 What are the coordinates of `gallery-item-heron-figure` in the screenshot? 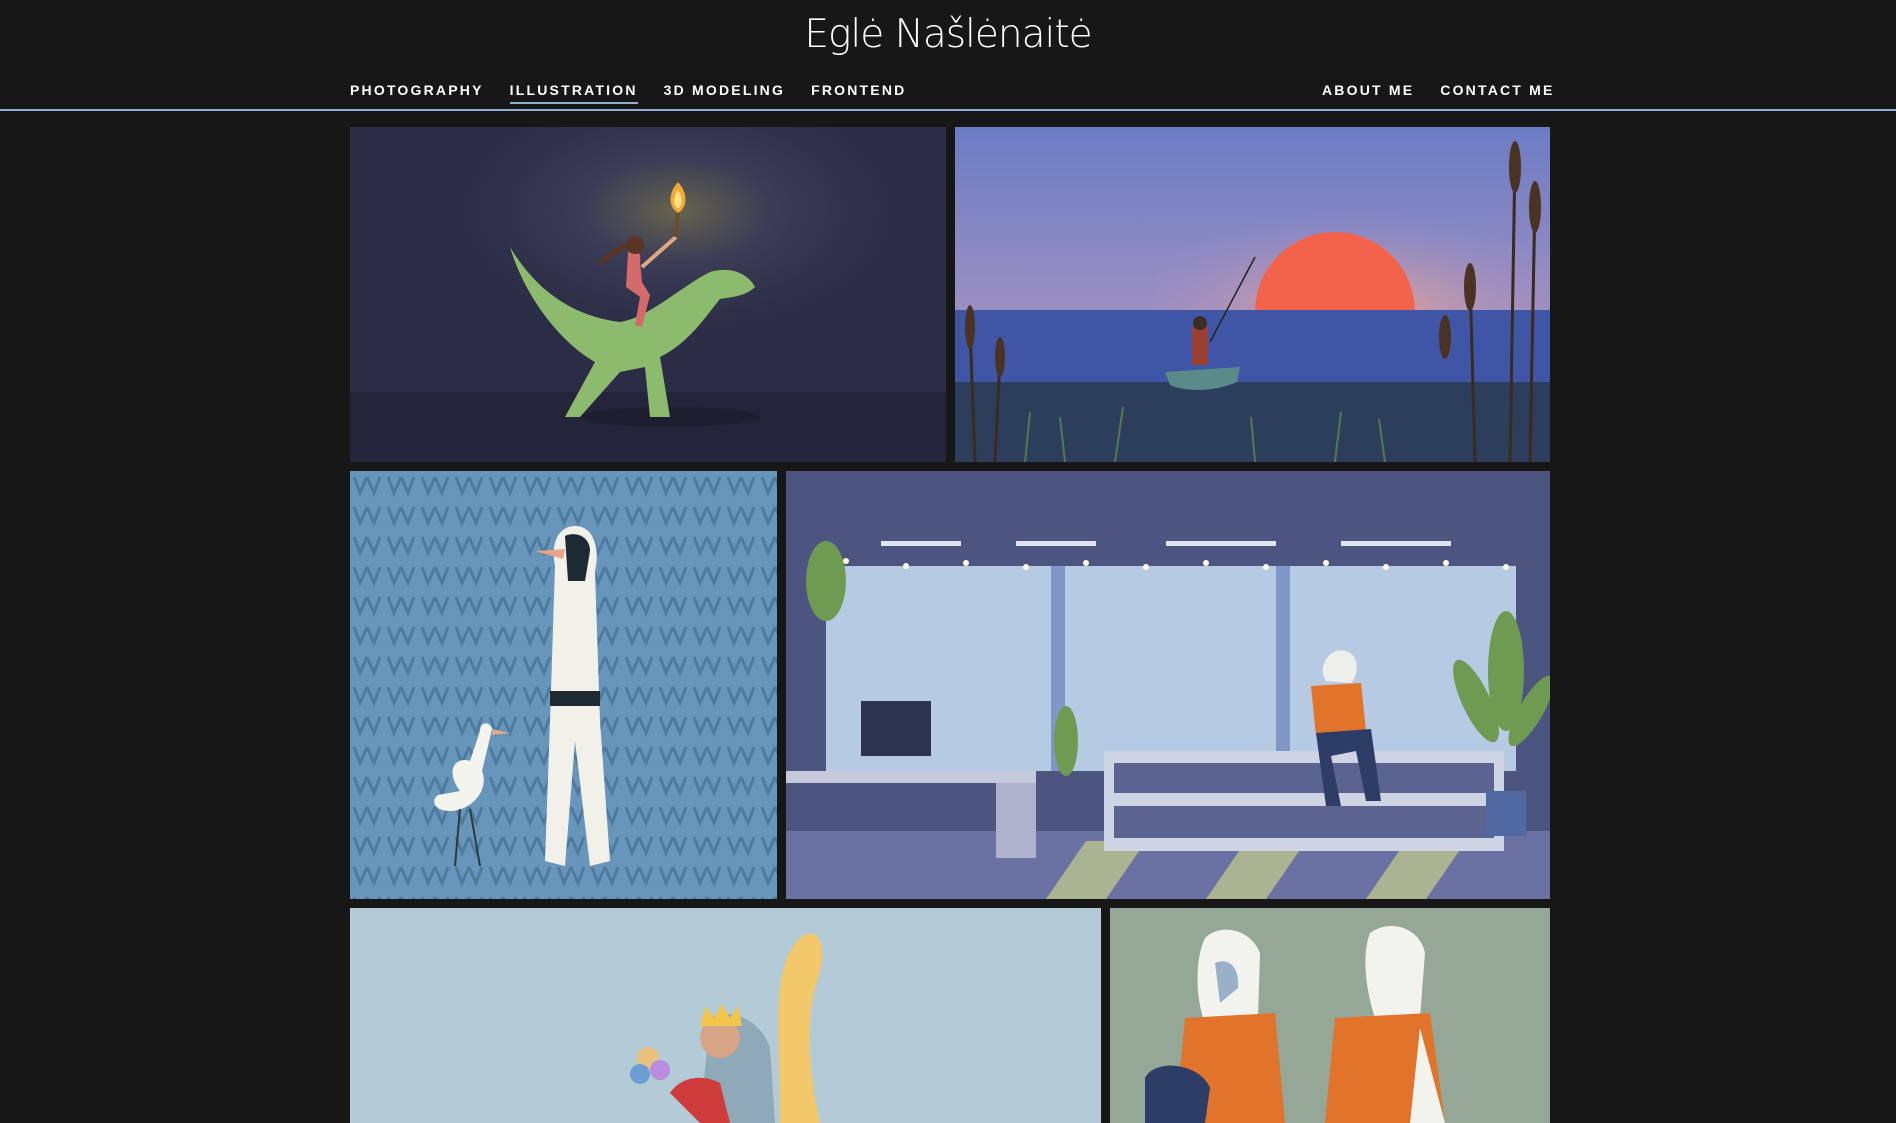 It's located at (563, 685).